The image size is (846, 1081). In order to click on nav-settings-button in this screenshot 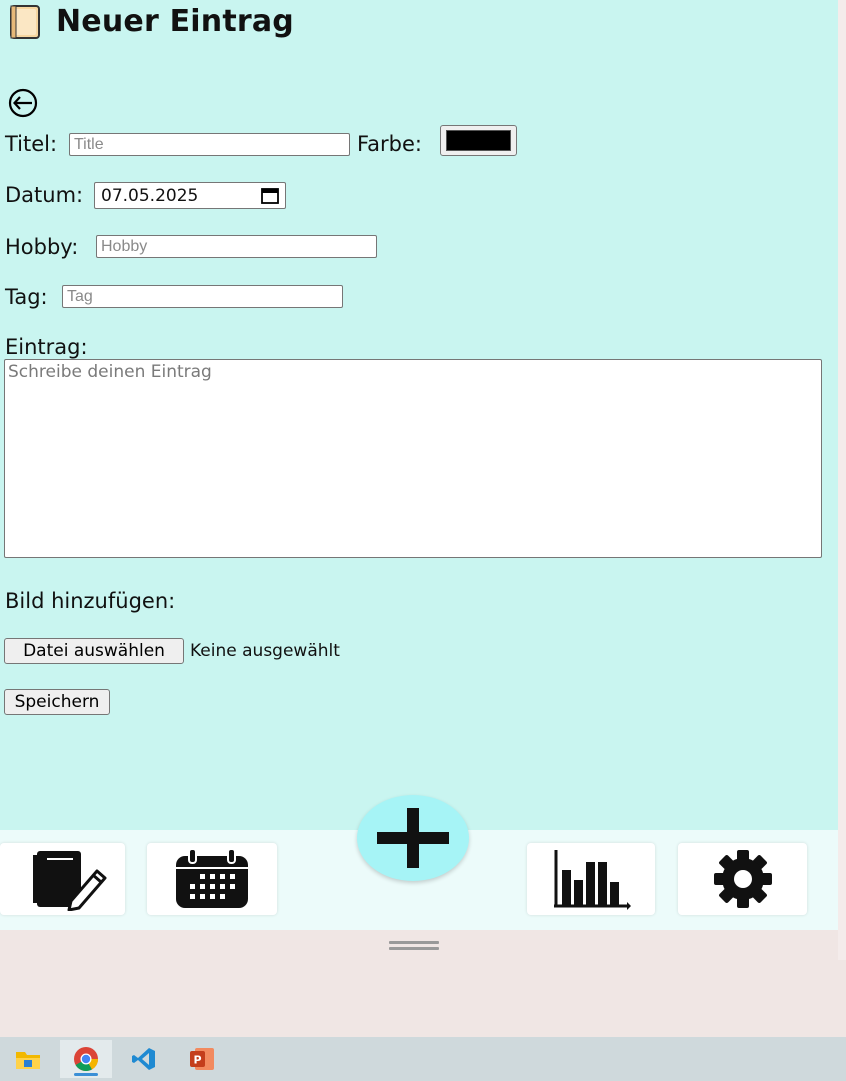, I will do `click(742, 879)`.